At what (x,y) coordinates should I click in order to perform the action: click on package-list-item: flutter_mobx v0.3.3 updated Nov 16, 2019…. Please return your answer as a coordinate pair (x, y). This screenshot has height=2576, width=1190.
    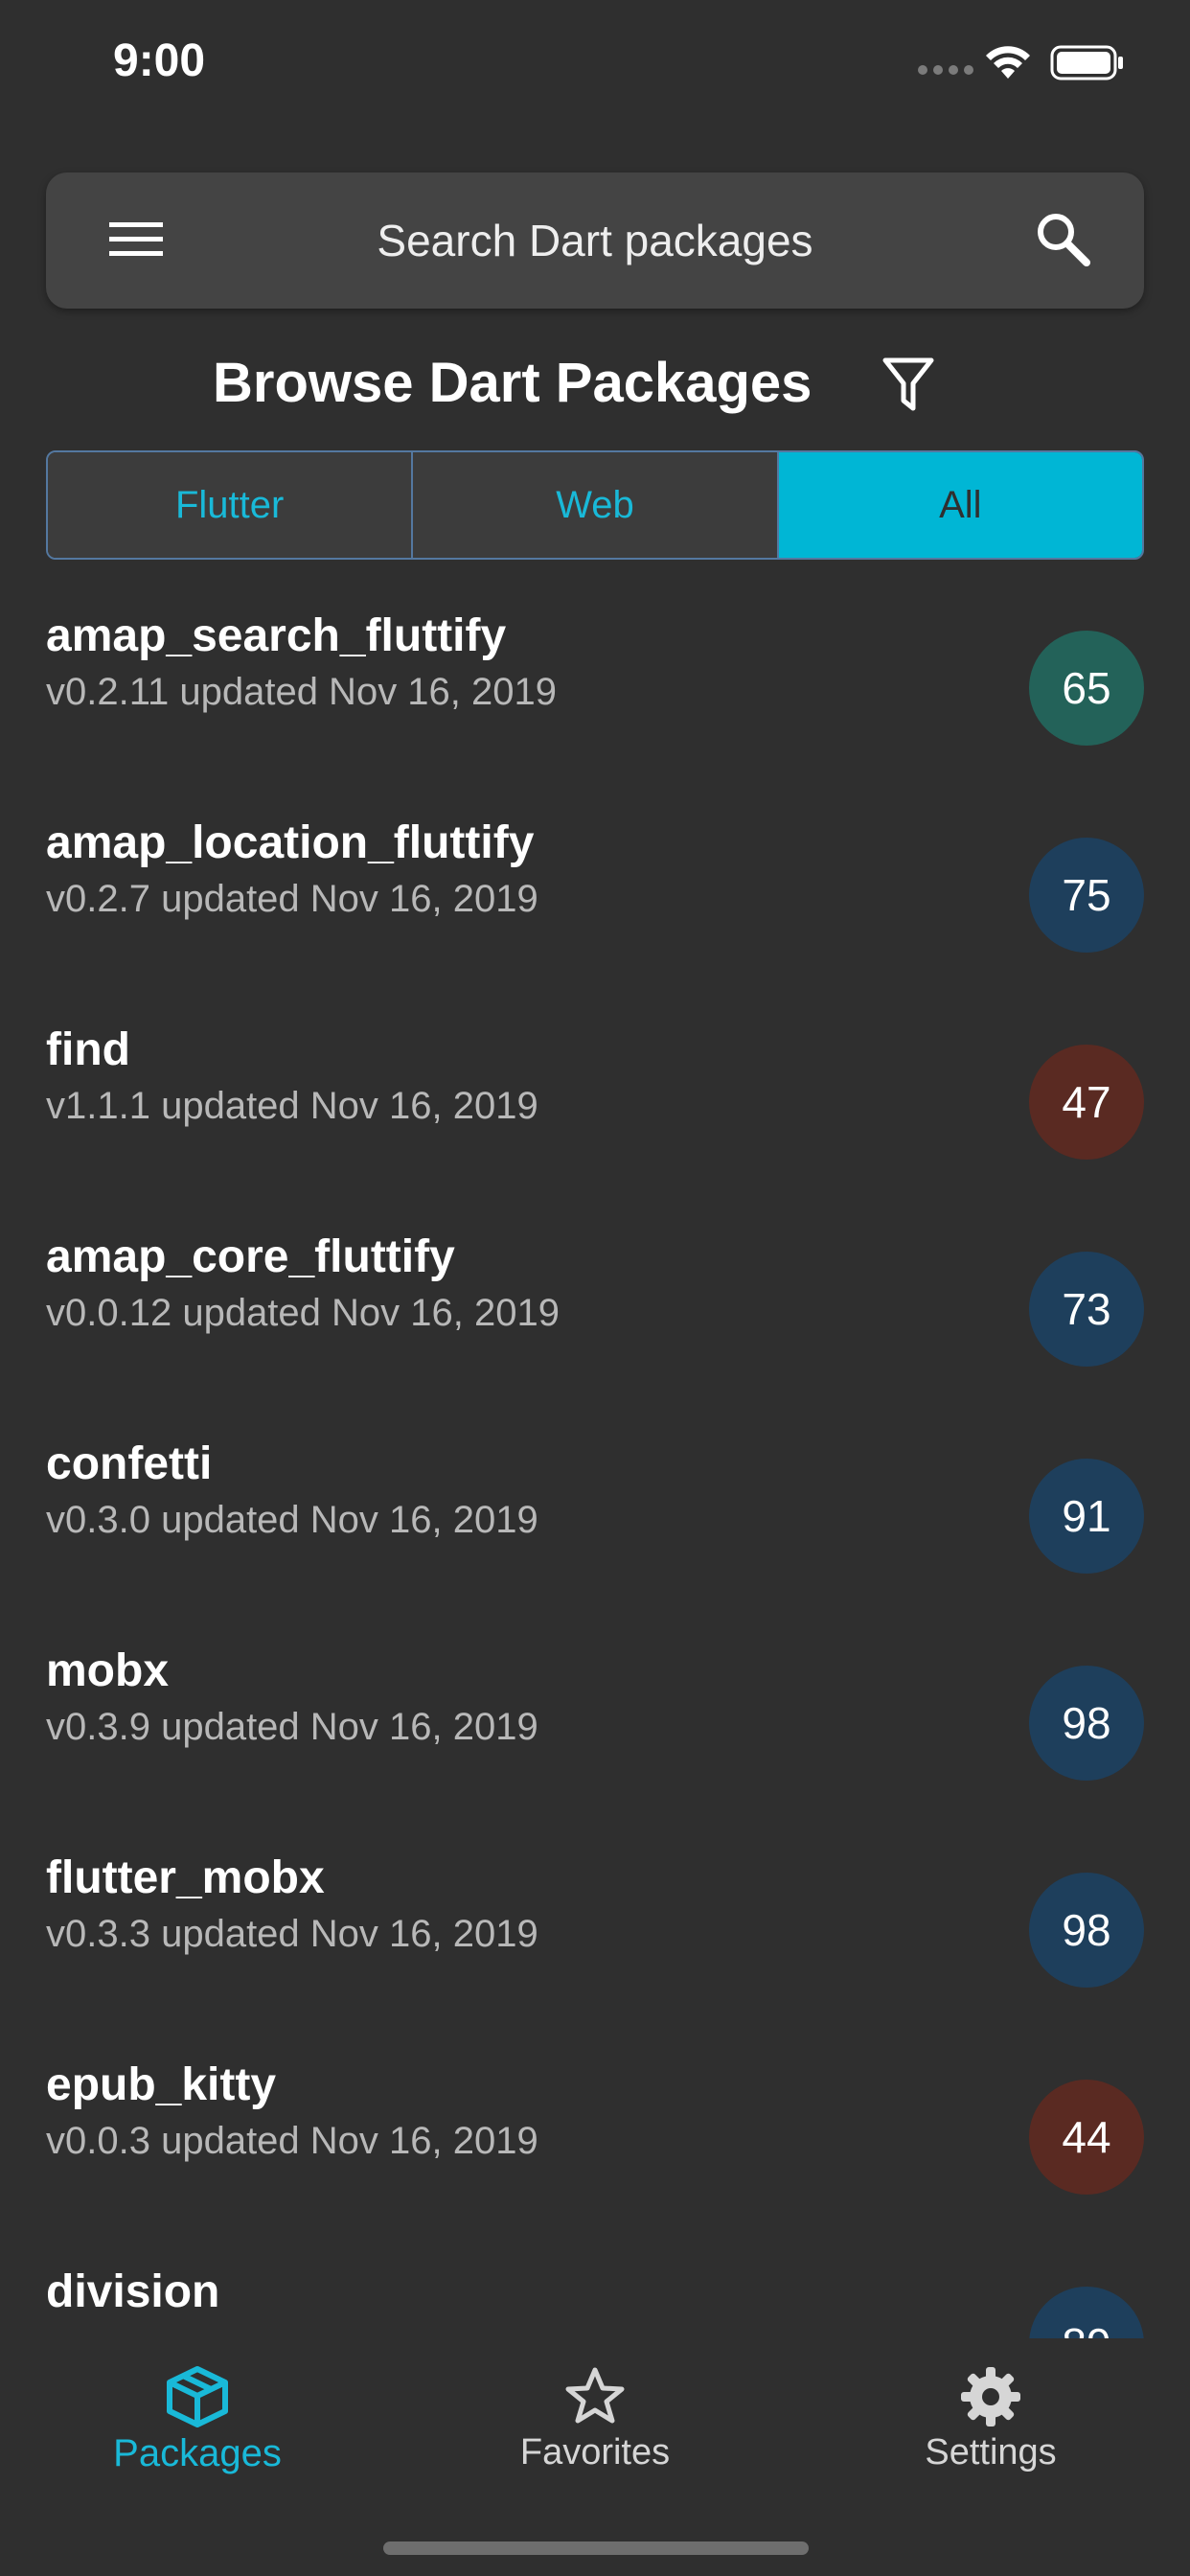
    Looking at the image, I should click on (595, 1920).